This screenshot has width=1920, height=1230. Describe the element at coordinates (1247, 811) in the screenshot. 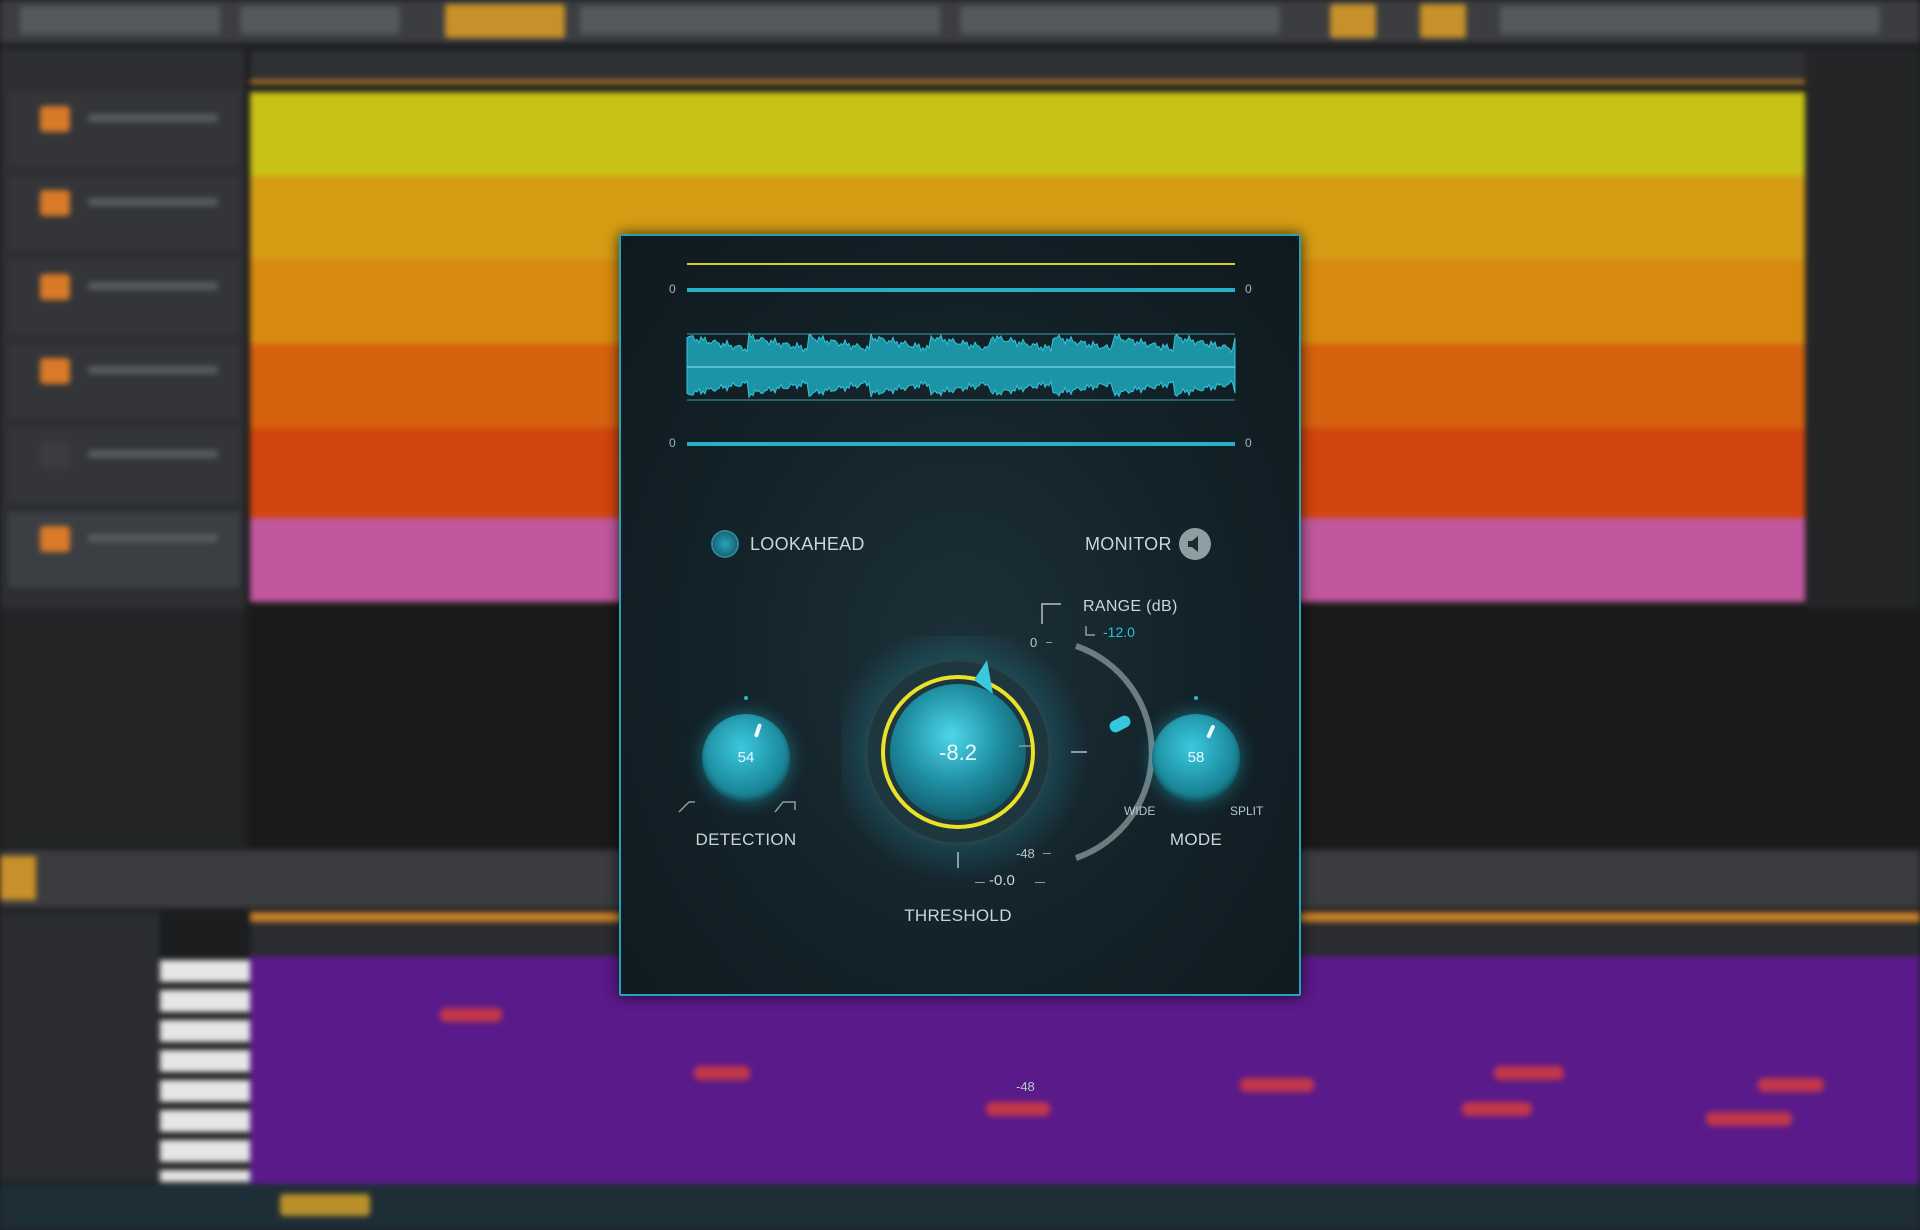

I see `mode-split-label: SPLIT` at that location.